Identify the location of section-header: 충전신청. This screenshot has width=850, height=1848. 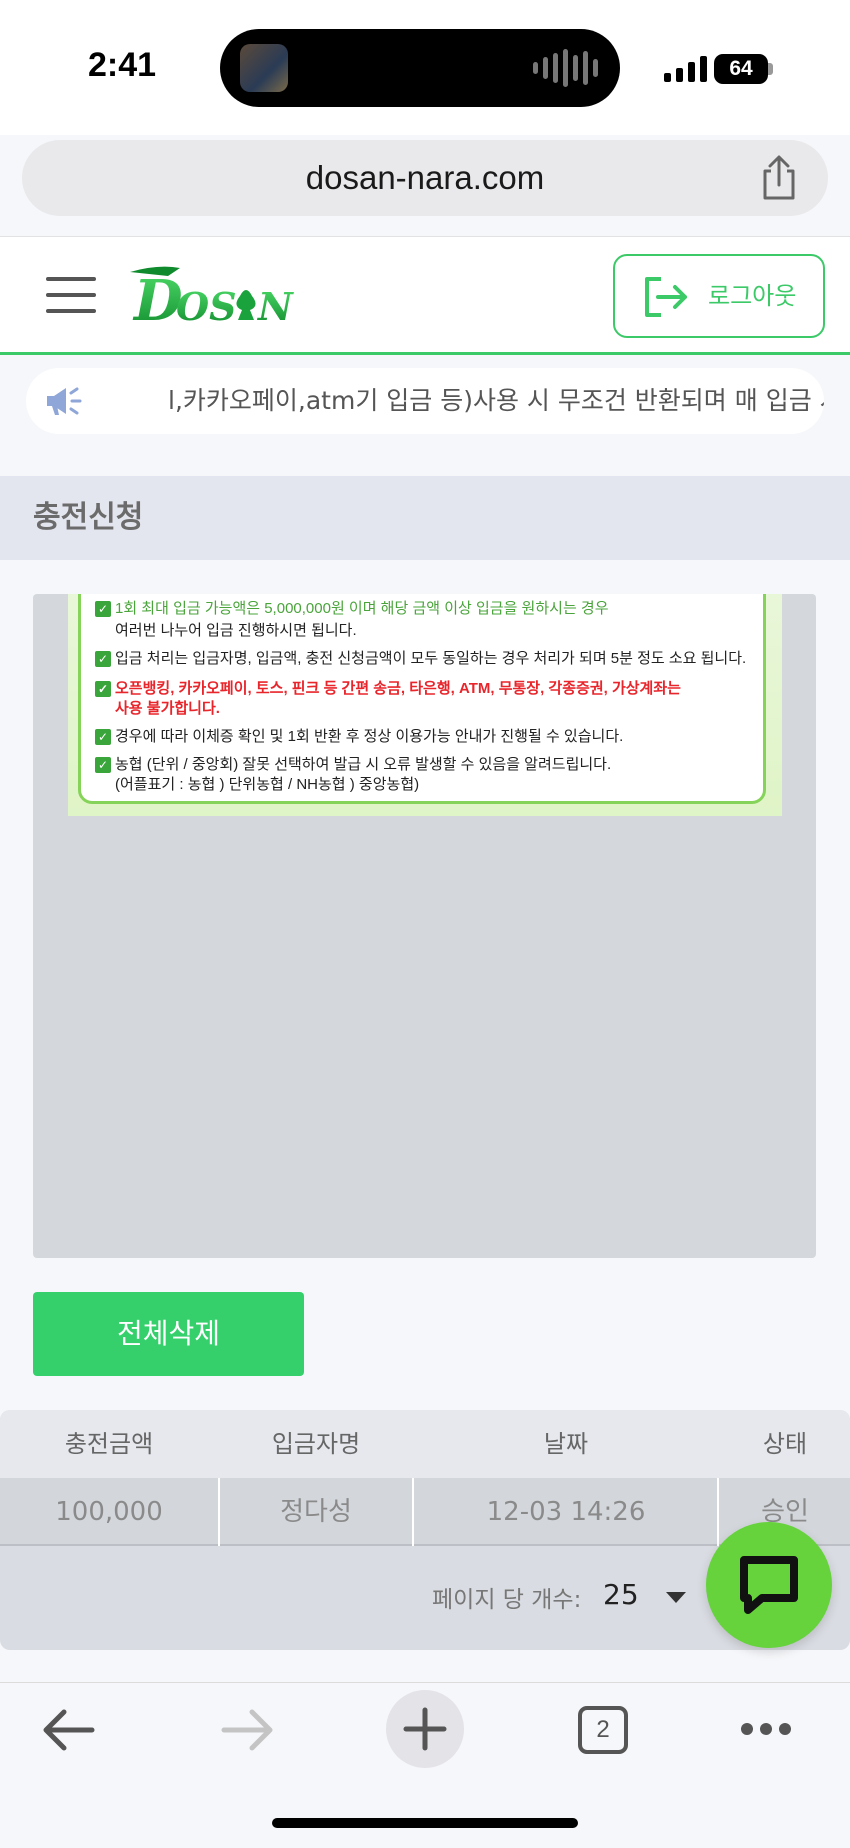
(425, 518).